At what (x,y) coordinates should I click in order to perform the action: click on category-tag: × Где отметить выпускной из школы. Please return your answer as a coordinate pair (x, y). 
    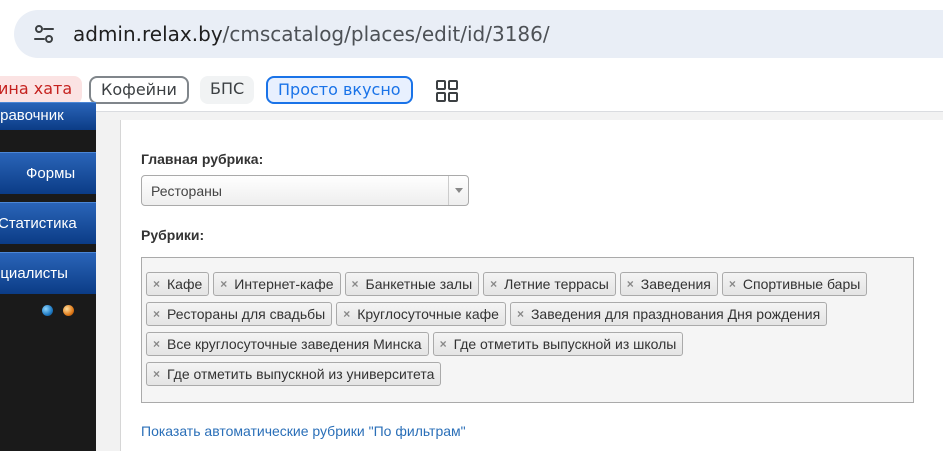
    Looking at the image, I should click on (558, 344).